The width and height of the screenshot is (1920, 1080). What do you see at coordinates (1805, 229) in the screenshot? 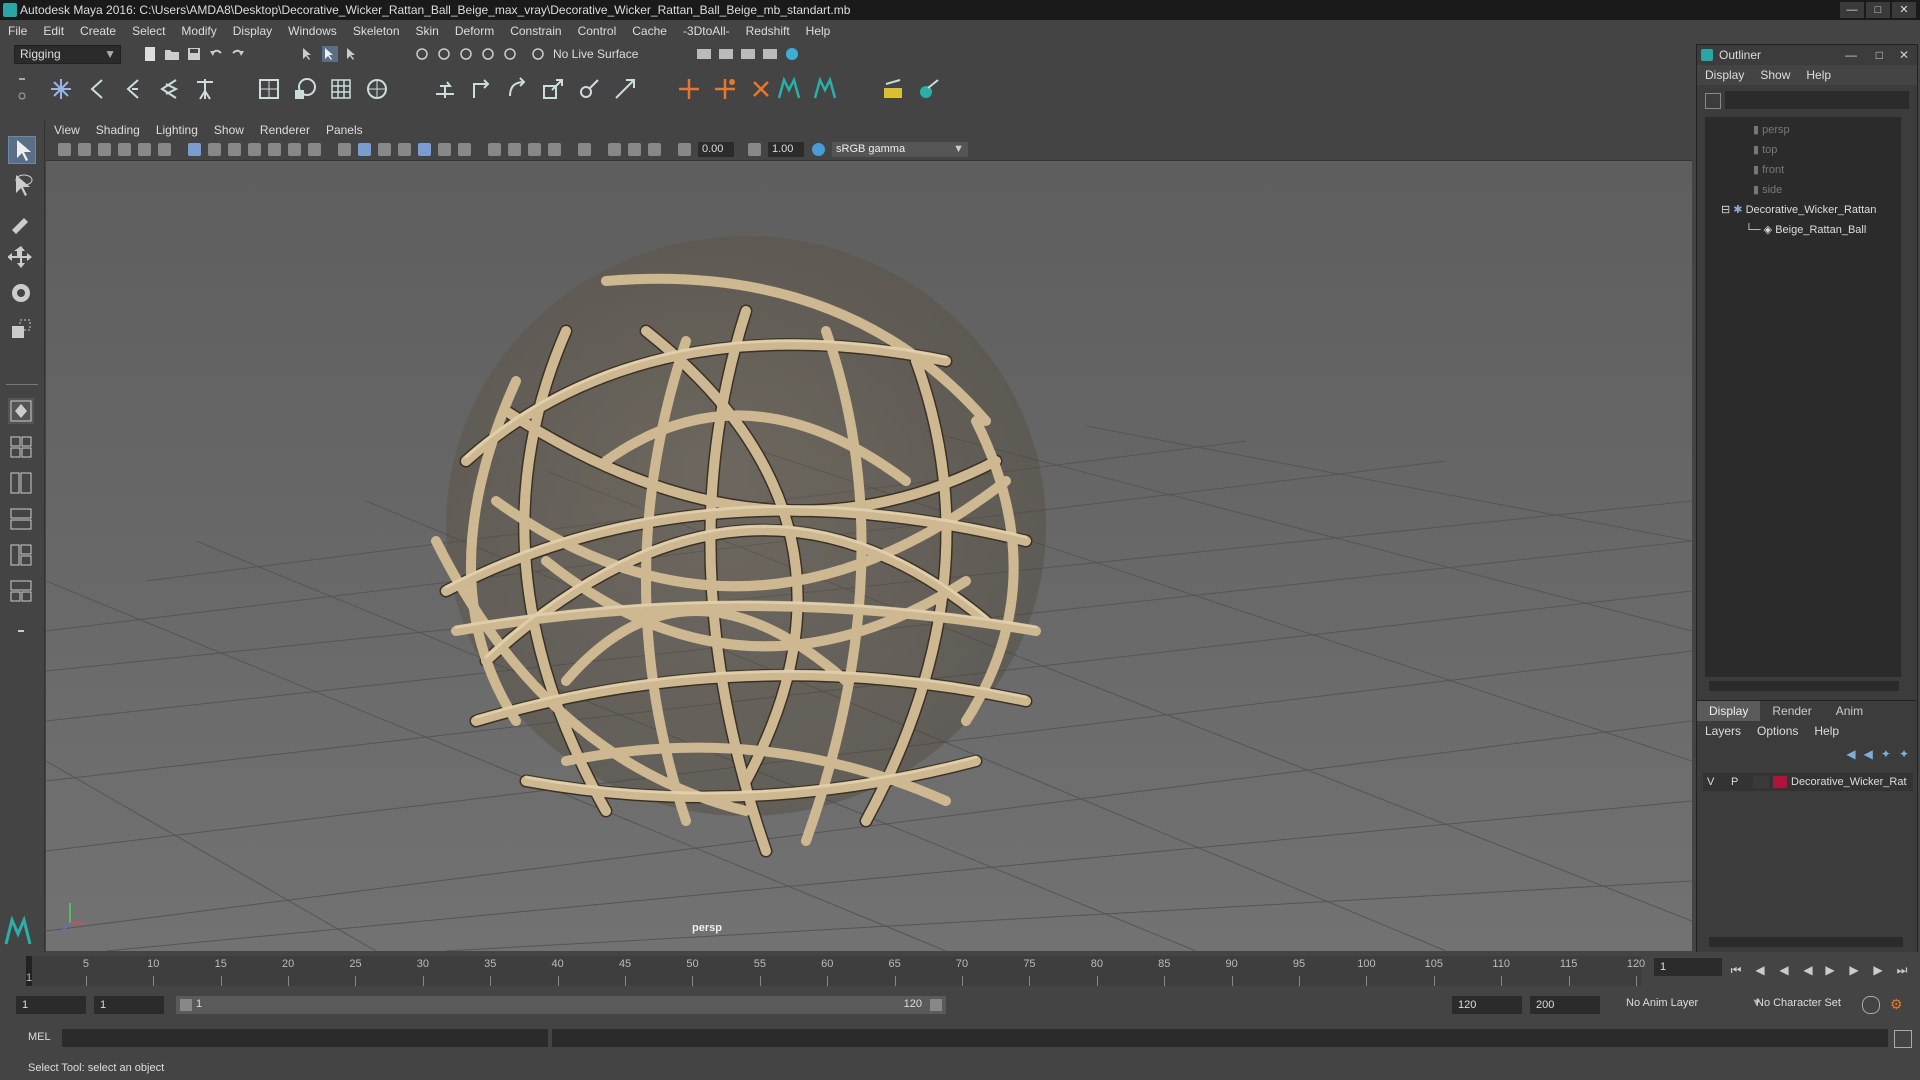
I see `outliner-item-mesh: └─ ◈ Beige_Rattan_Ball` at bounding box center [1805, 229].